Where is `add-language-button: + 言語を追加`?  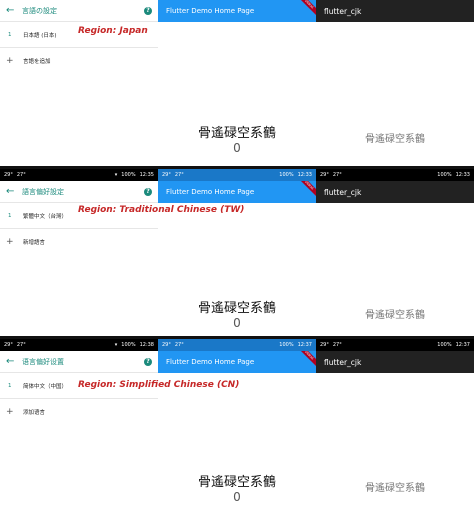
add-language-button: + 言語を追加 is located at coordinates (79, 61).